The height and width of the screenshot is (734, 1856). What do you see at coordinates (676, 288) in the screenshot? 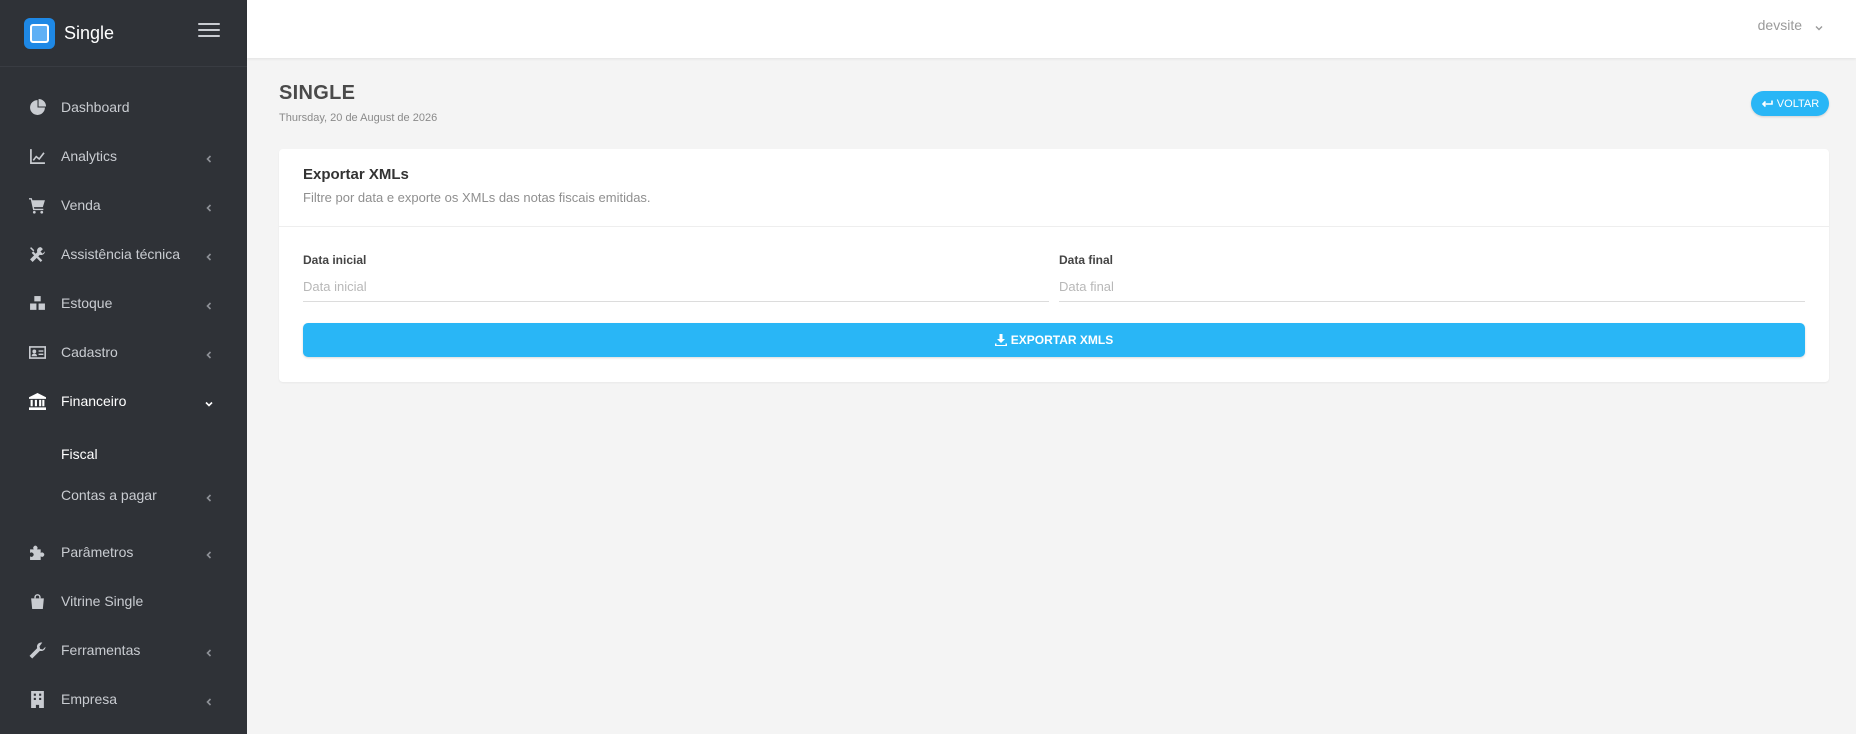
I see `start-date-field` at bounding box center [676, 288].